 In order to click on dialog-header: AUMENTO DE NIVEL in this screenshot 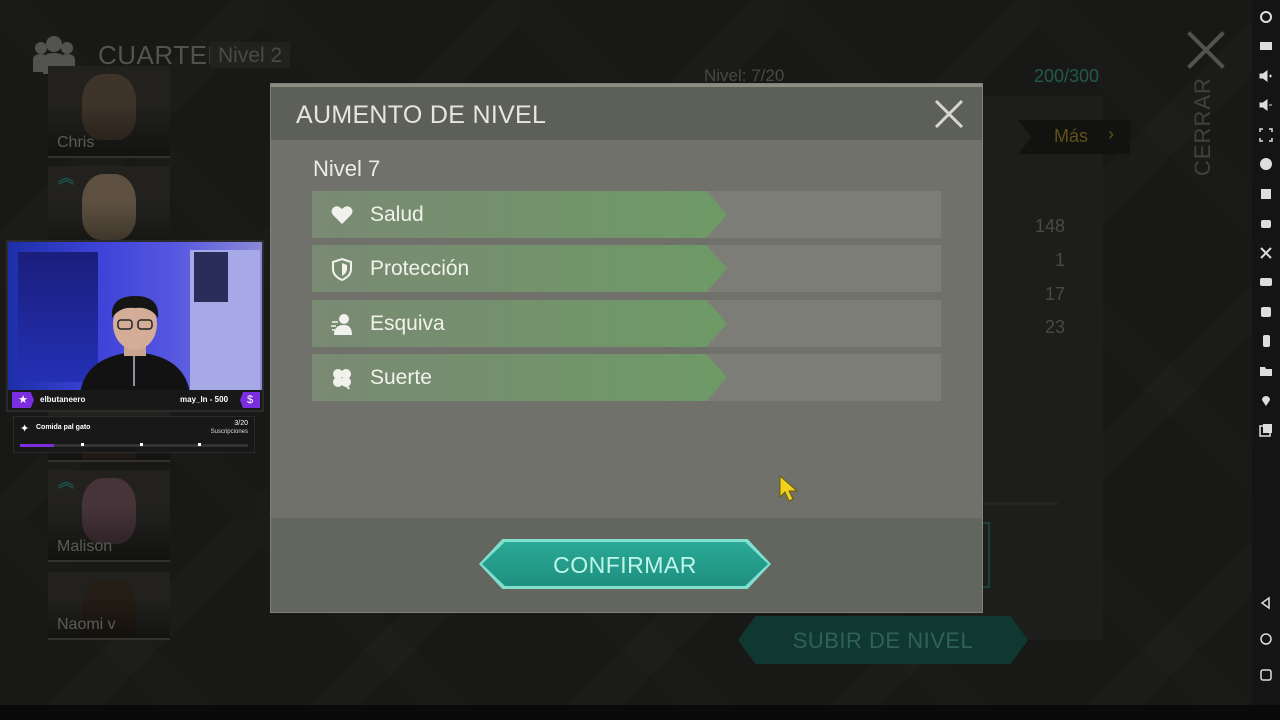, I will do `click(626, 112)`.